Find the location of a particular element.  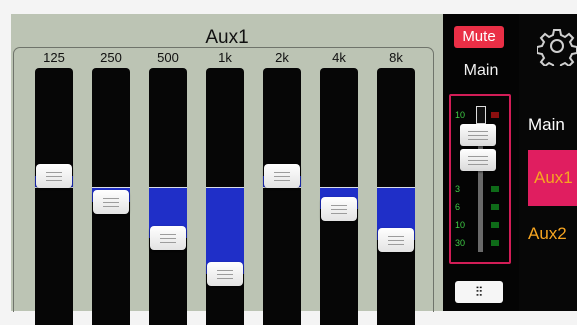

fader-rail-cap is located at coordinates (481, 115).